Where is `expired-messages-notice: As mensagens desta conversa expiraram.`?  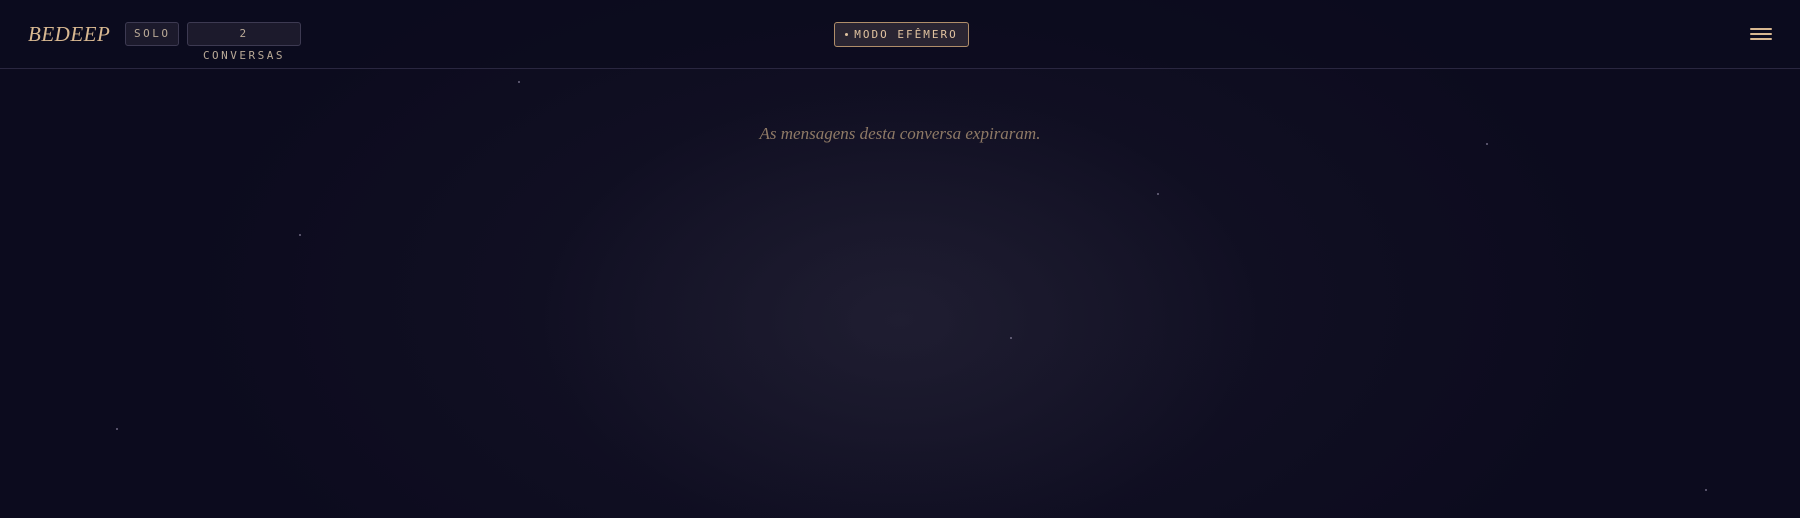 expired-messages-notice: As mensagens desta conversa expiraram. is located at coordinates (900, 133).